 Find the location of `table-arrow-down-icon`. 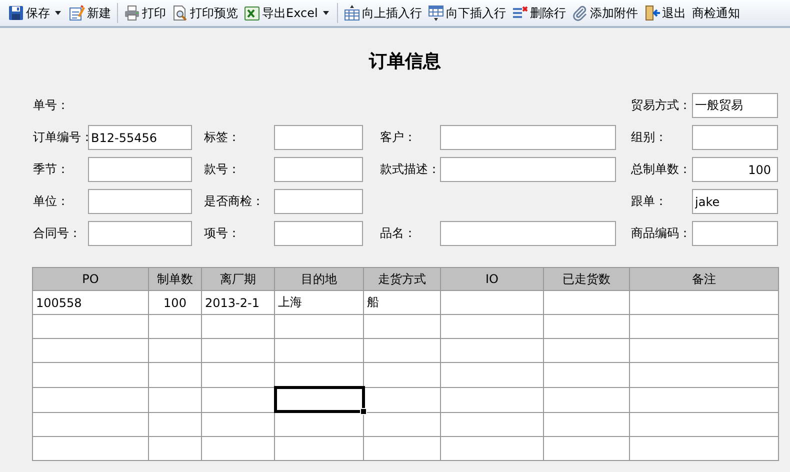

table-arrow-down-icon is located at coordinates (436, 13).